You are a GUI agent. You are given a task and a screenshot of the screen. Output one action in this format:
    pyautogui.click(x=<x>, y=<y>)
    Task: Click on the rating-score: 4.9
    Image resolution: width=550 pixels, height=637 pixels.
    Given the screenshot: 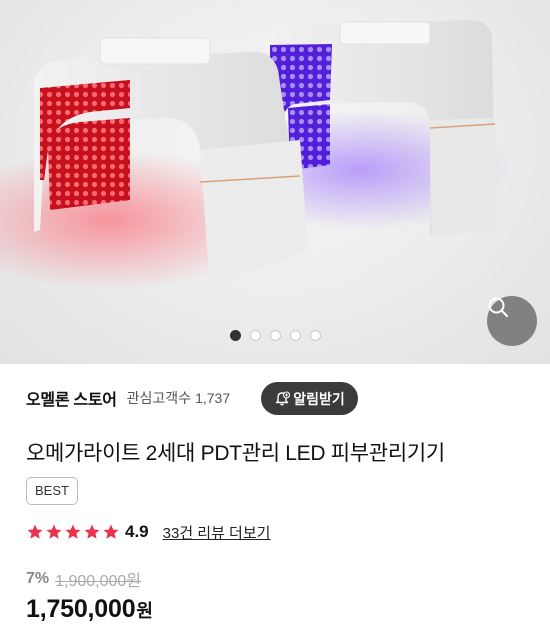 What is the action you would take?
    pyautogui.click(x=137, y=531)
    